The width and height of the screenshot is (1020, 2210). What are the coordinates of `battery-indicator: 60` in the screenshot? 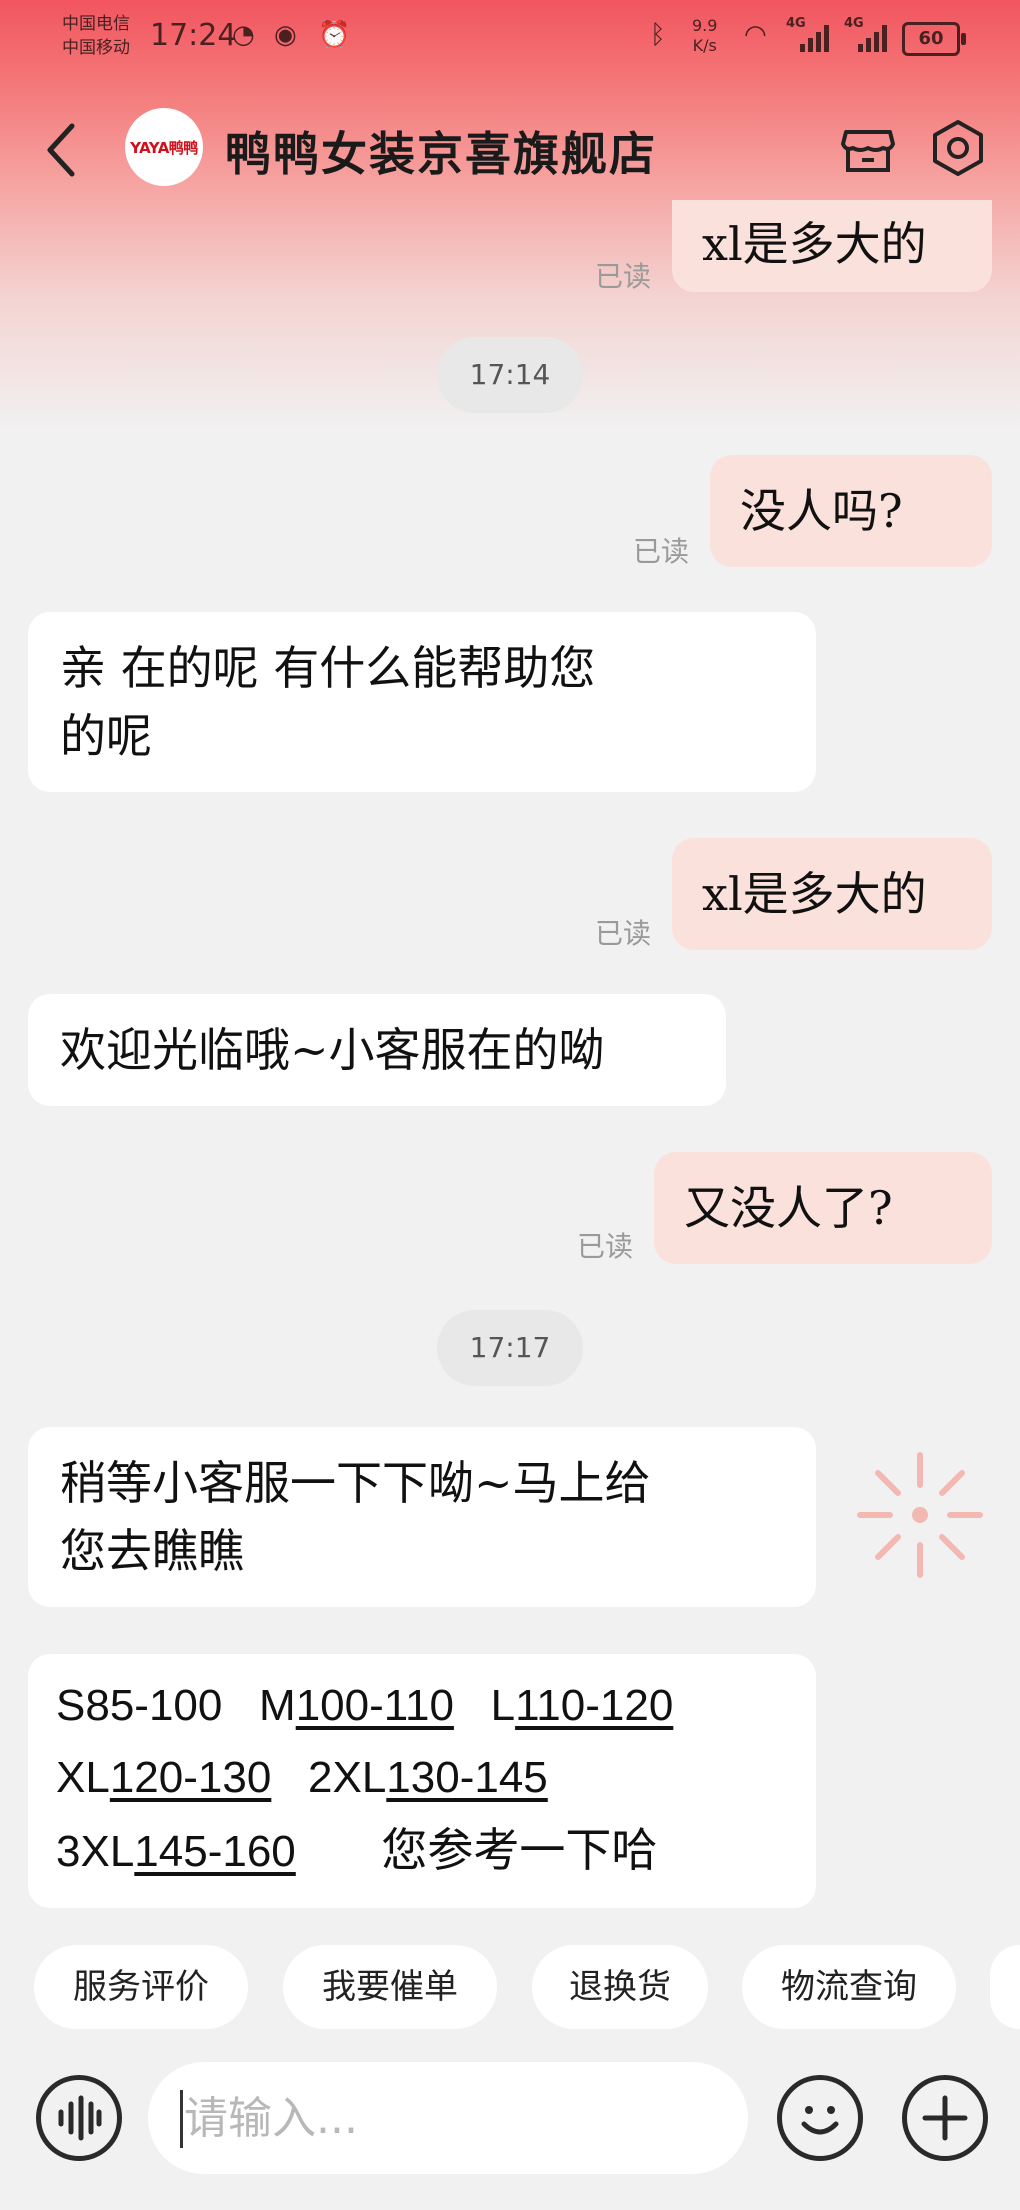 It's located at (934, 39).